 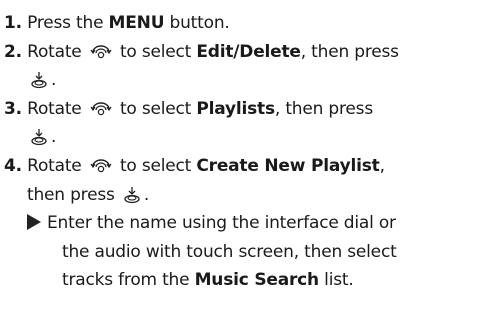 I want to click on result-text: tracks from the, so click(x=128, y=280).